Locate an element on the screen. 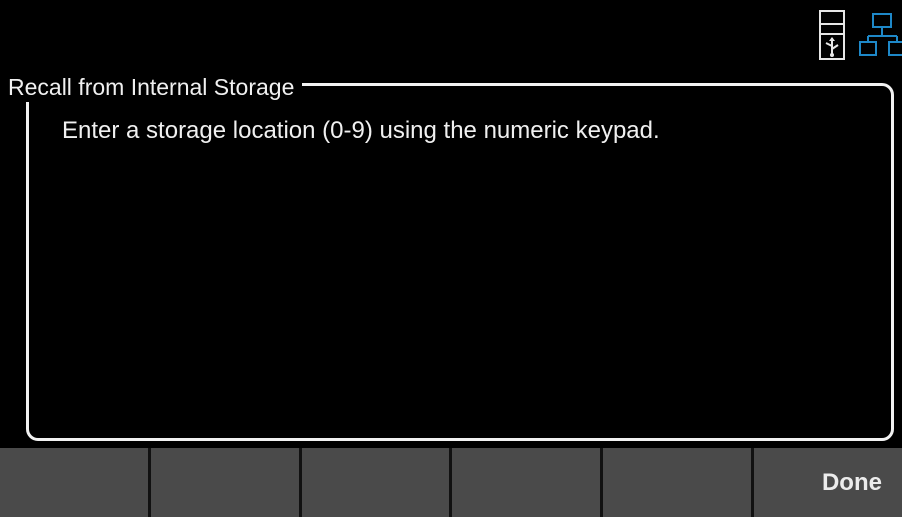 This screenshot has height=517, width=902. dialog-title: Recall from Internal Storage is located at coordinates (155, 87).